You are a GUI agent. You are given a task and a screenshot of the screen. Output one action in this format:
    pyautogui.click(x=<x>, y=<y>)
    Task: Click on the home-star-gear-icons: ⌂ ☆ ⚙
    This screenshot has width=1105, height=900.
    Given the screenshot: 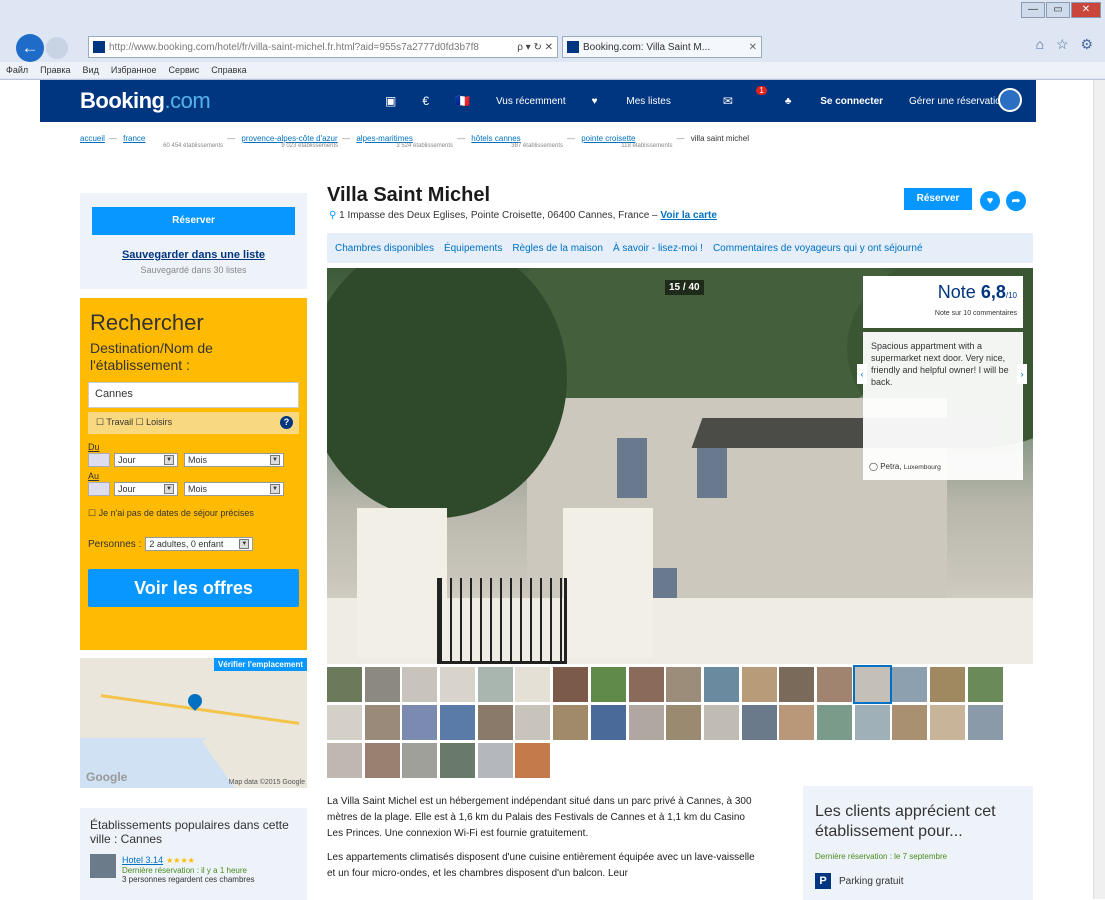 What is the action you would take?
    pyautogui.click(x=1066, y=44)
    